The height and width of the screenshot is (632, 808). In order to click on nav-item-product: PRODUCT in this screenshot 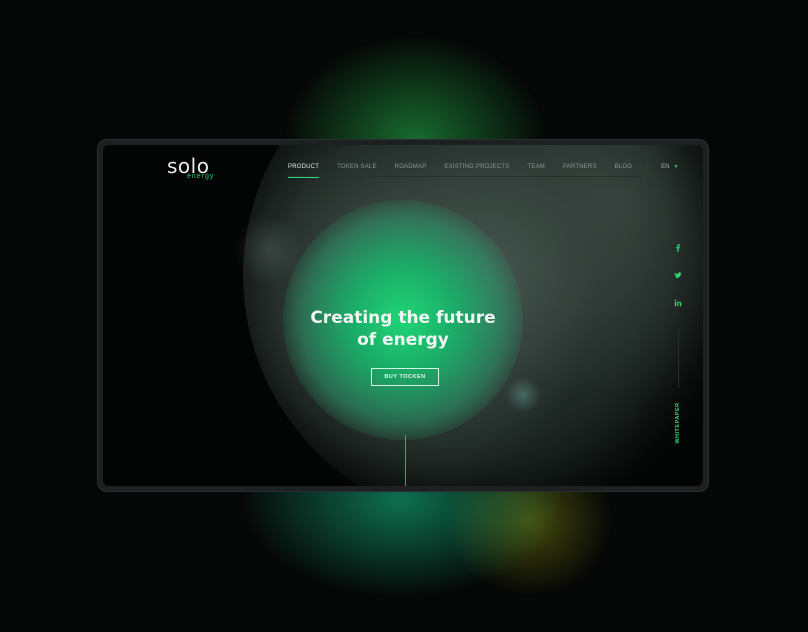, I will do `click(304, 171)`.